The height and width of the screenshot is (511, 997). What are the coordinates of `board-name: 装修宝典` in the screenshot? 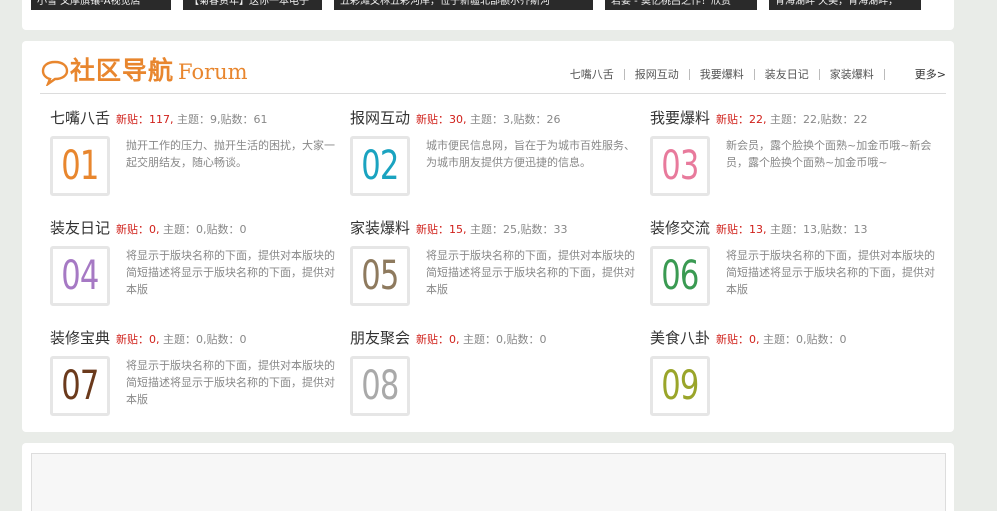 It's located at (80, 338).